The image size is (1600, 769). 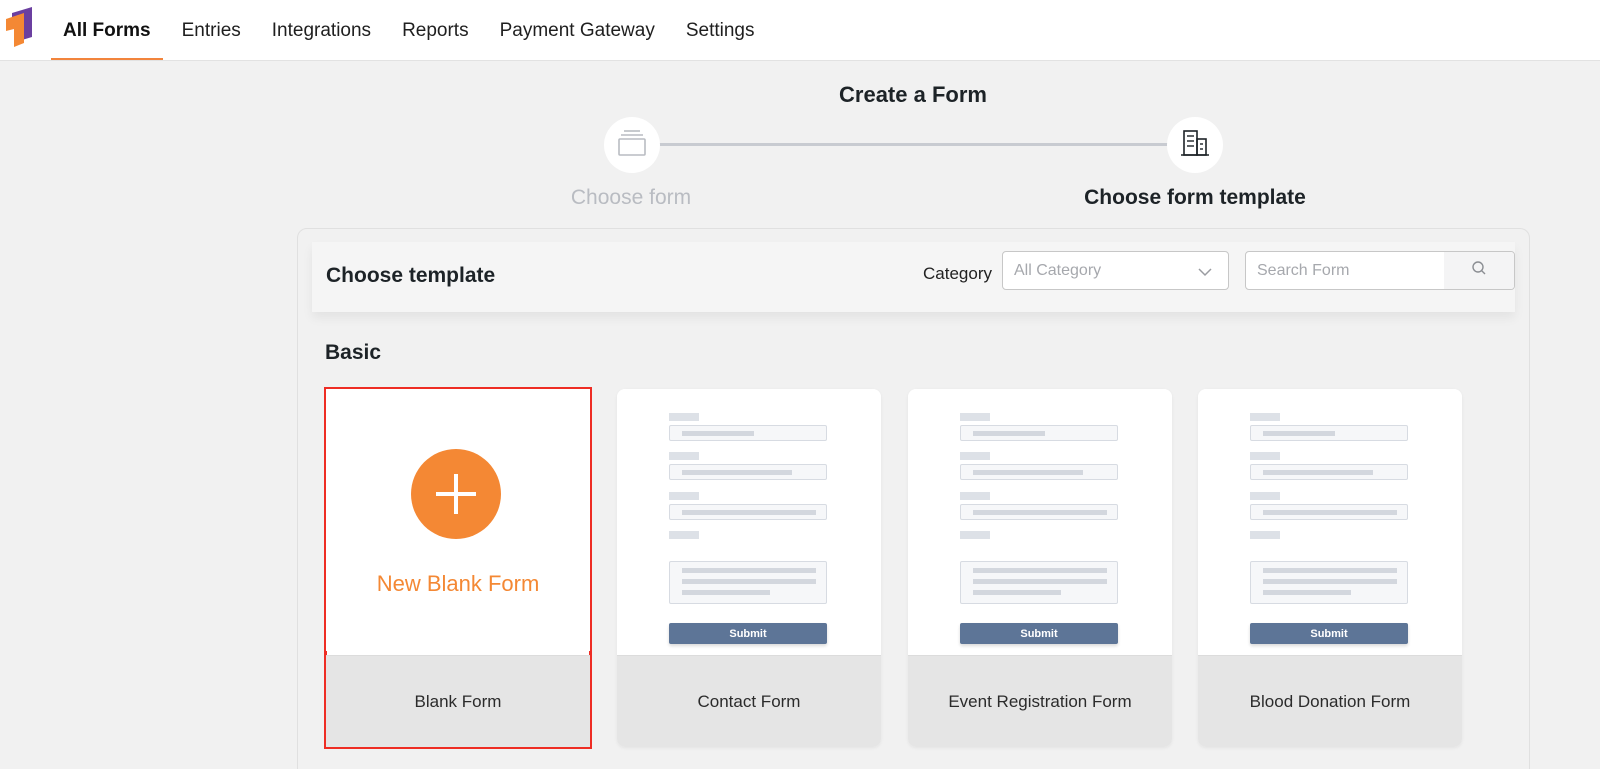 I want to click on search-form-box, so click(x=1380, y=270).